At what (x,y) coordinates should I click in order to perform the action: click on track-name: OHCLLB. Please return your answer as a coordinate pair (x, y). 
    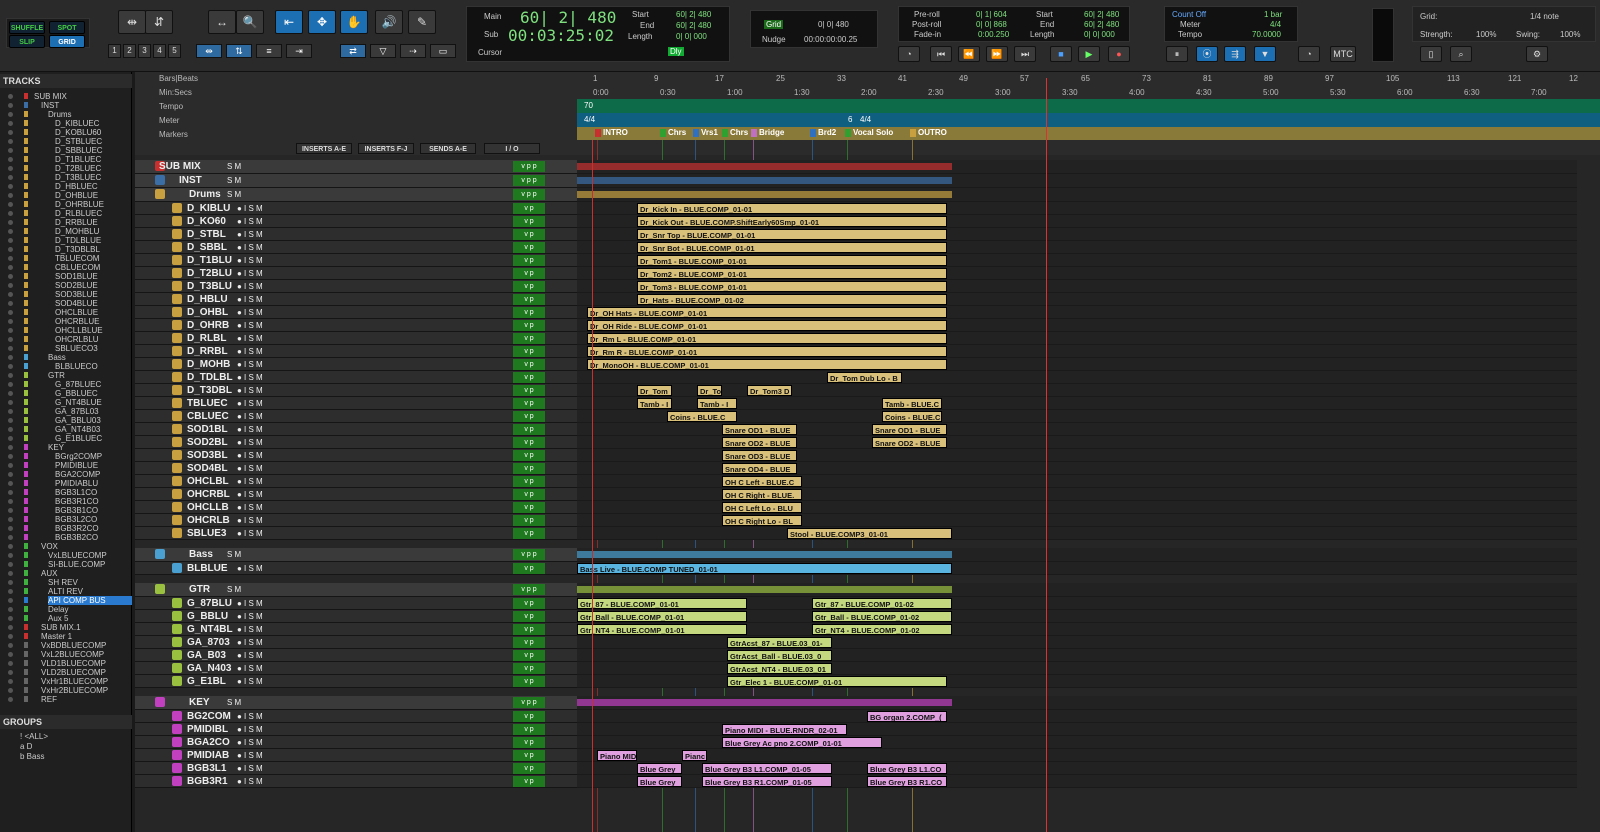
    Looking at the image, I should click on (208, 507).